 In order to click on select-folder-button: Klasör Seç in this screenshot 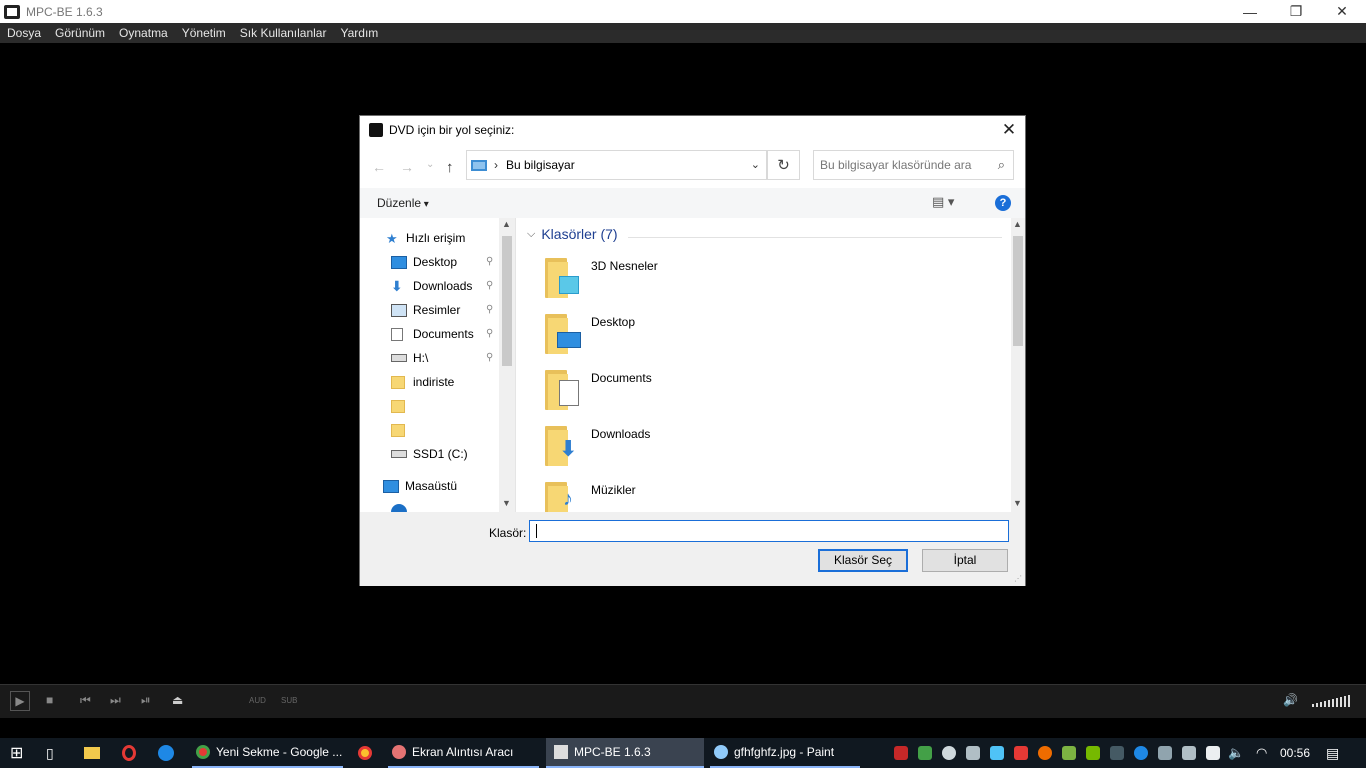, I will do `click(863, 560)`.